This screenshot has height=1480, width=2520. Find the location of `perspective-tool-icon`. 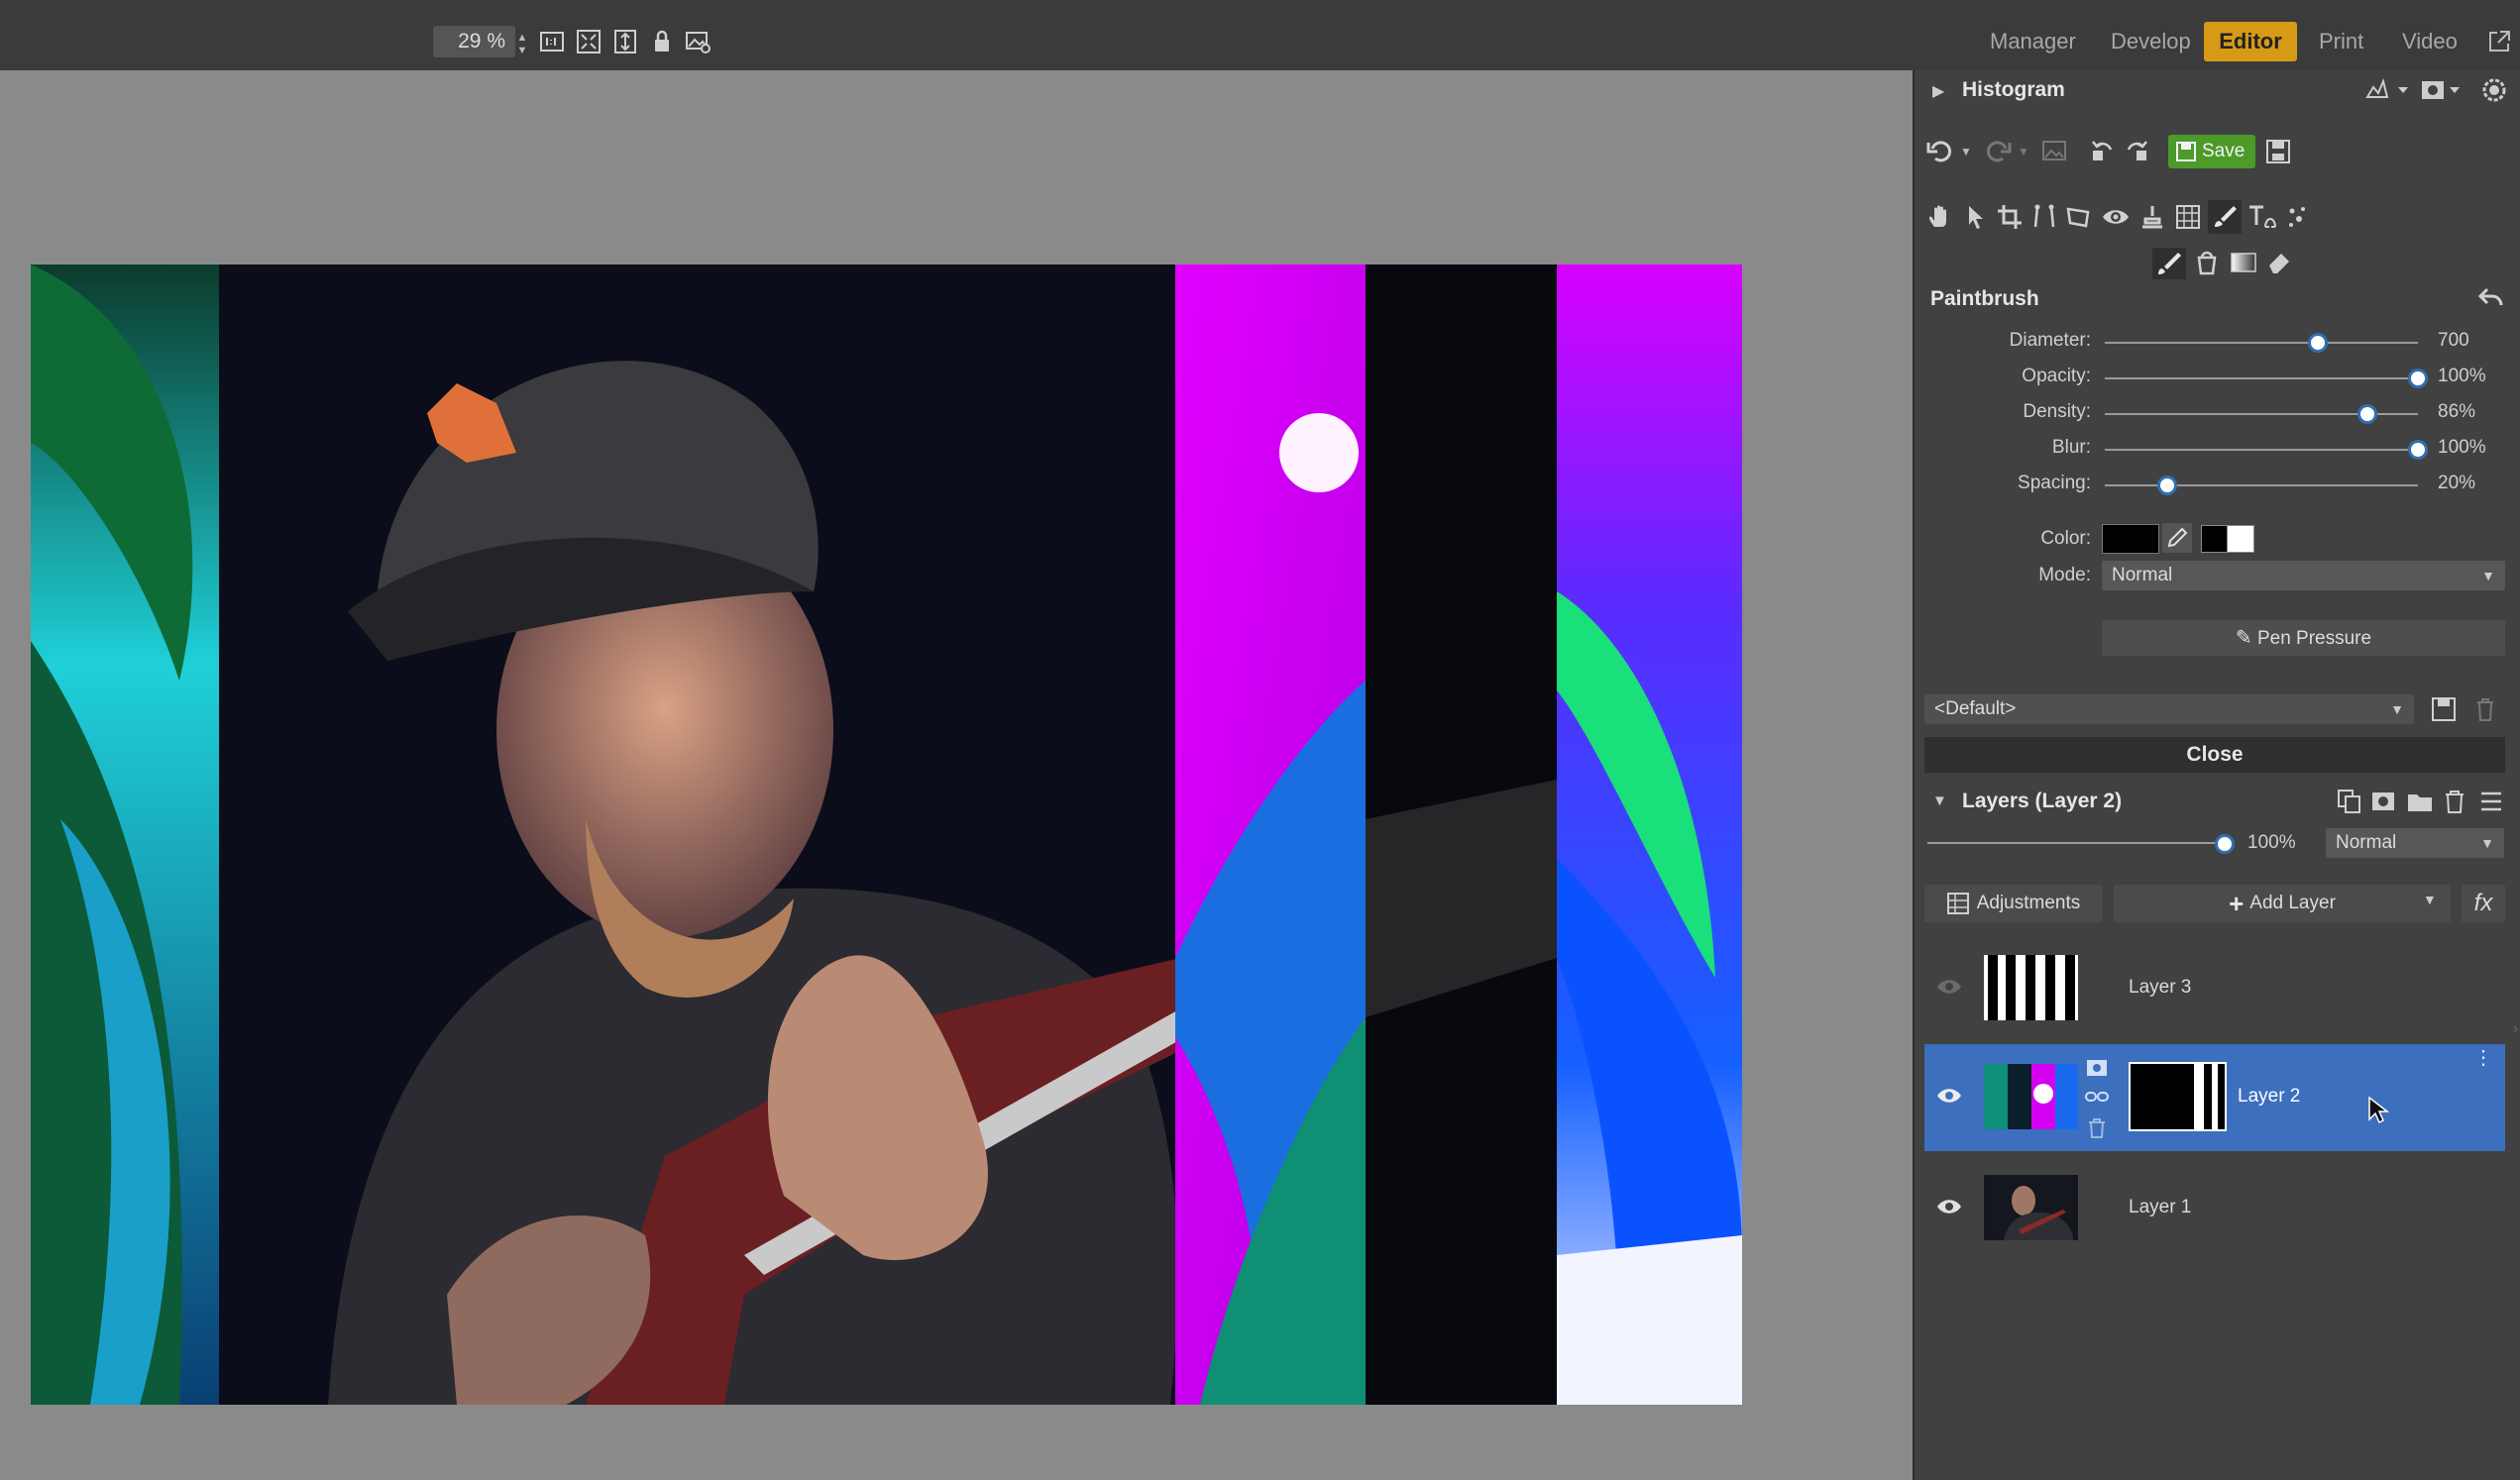

perspective-tool-icon is located at coordinates (2079, 217).